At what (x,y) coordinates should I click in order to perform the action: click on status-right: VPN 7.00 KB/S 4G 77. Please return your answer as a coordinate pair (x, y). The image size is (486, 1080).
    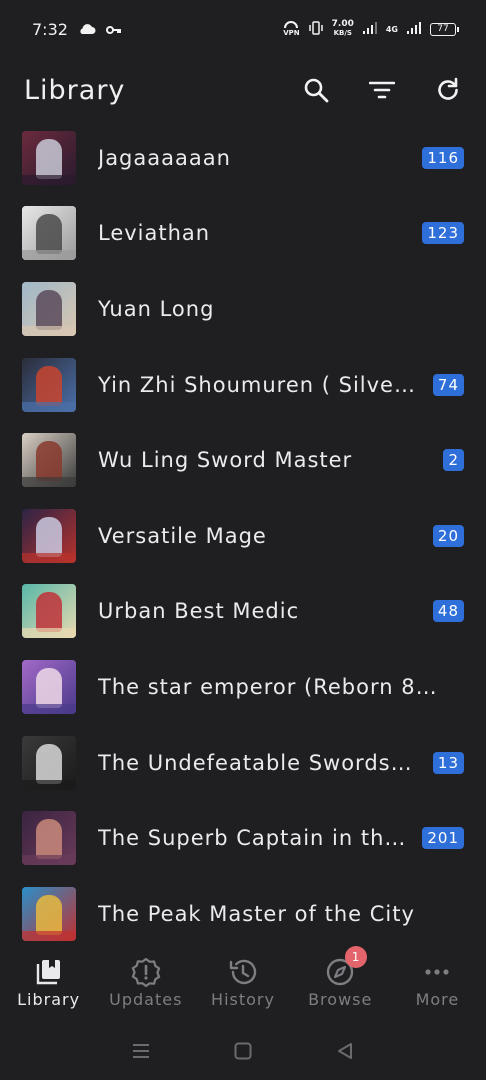
    Looking at the image, I should click on (371, 29).